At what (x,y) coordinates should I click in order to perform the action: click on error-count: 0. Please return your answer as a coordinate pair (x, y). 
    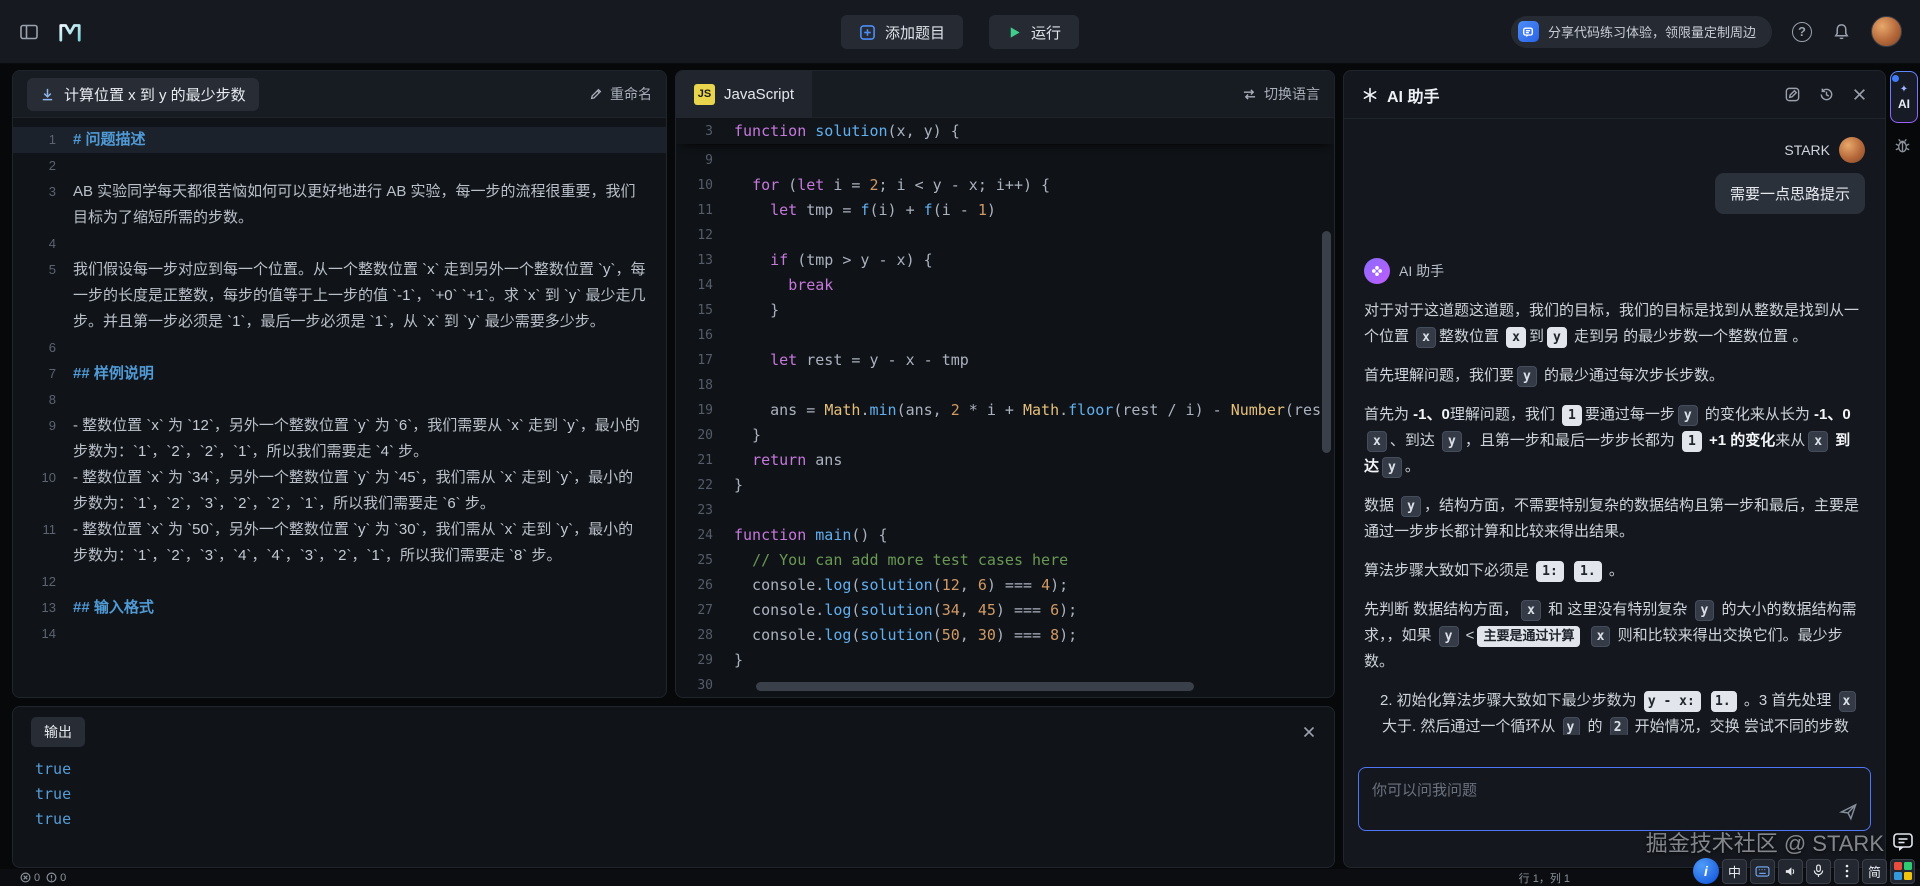
    Looking at the image, I should click on (30, 878).